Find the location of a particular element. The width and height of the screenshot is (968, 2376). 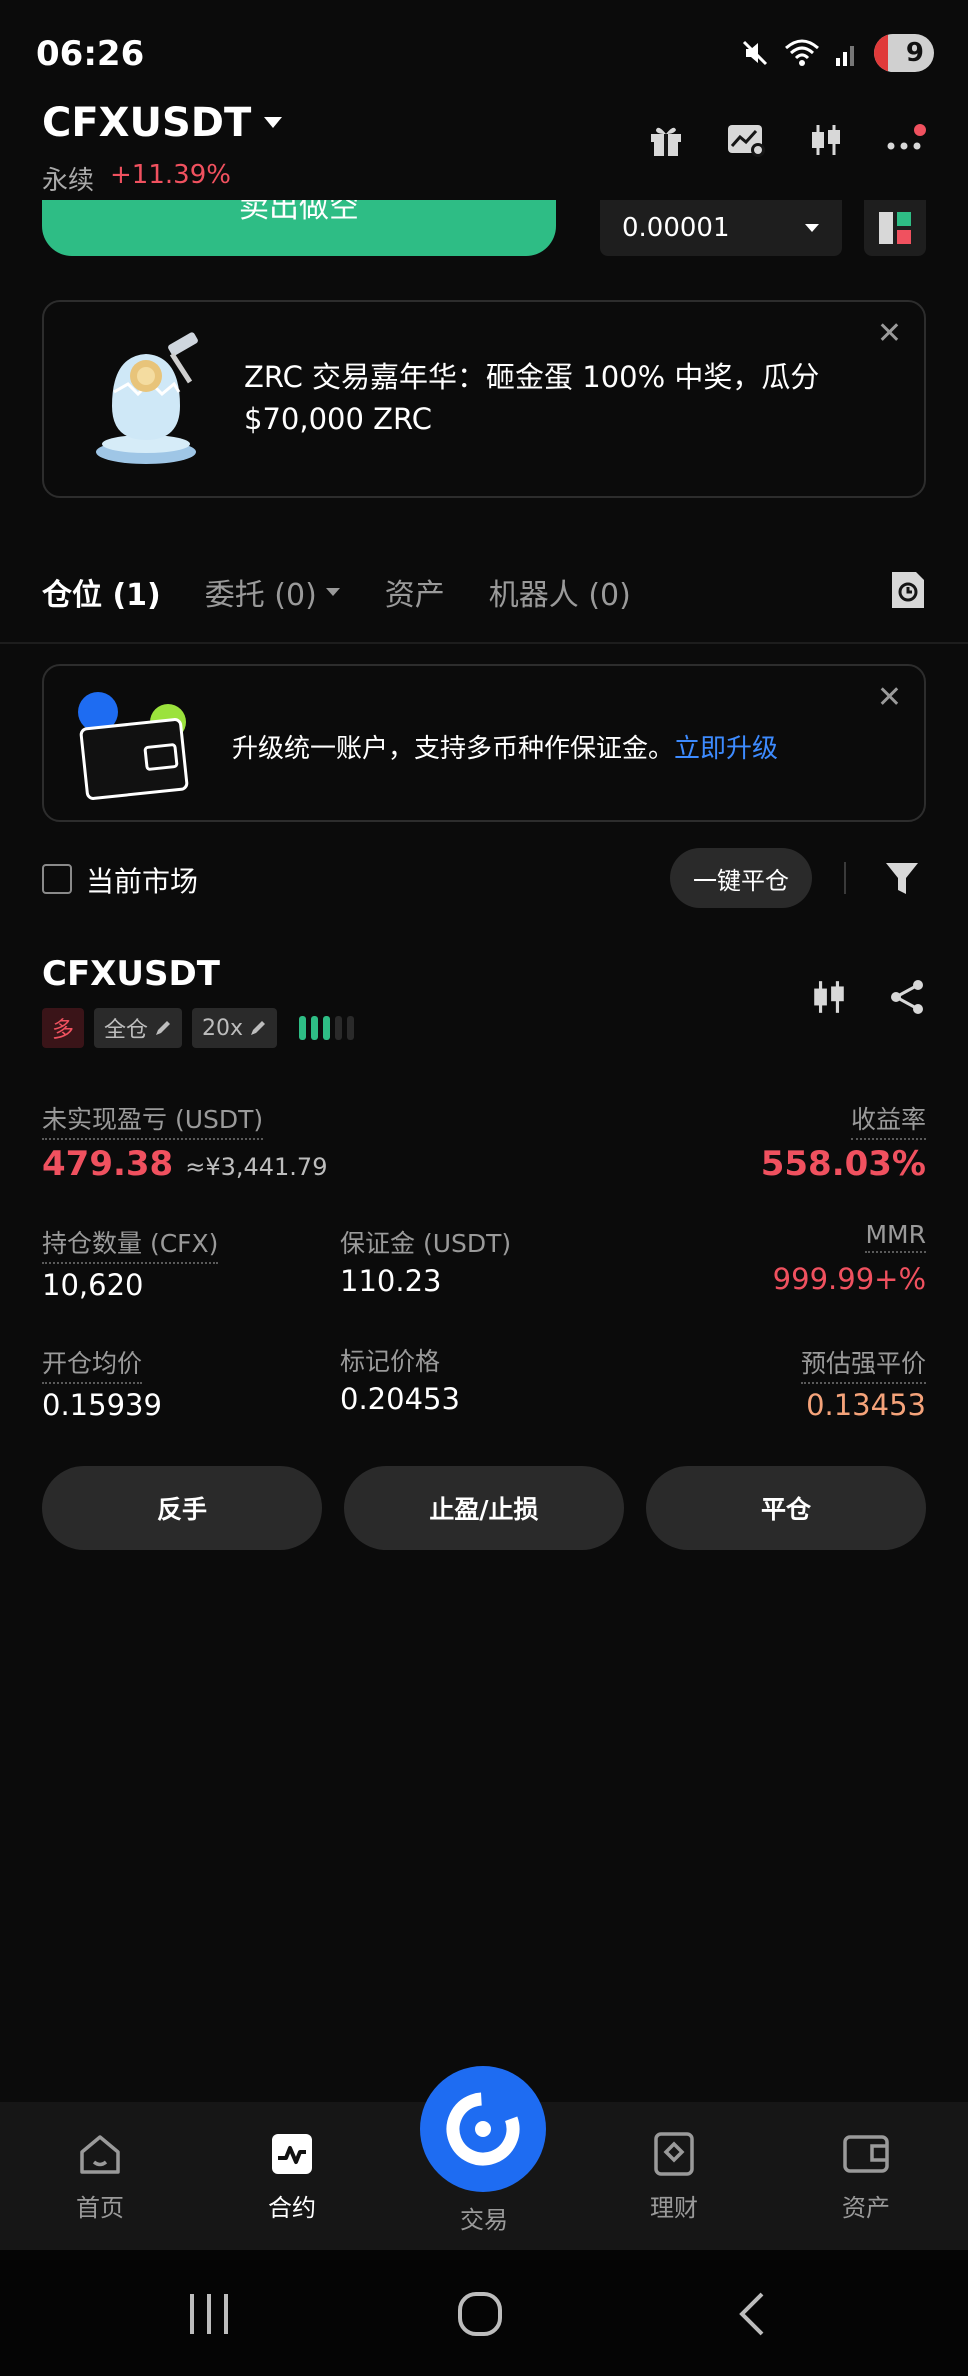

mute-icon is located at coordinates (755, 53).